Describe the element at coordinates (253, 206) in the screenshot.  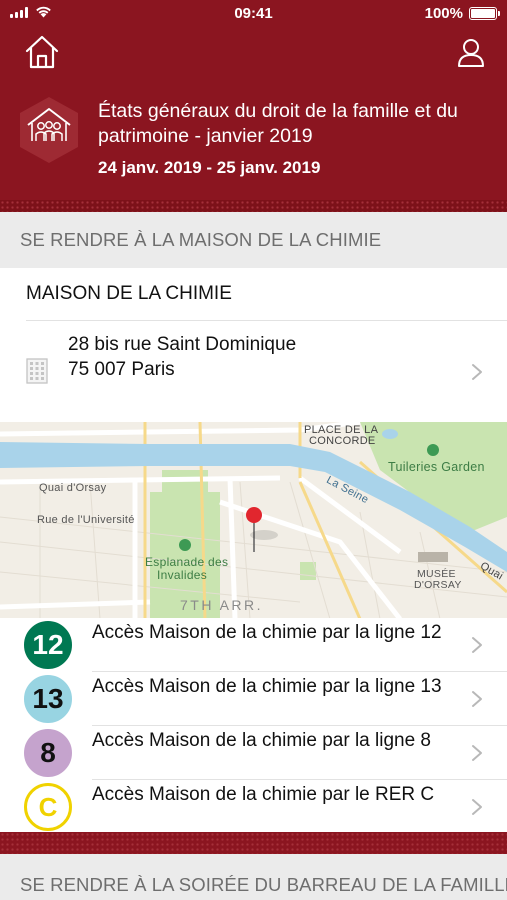
I see `header-pattern-band` at that location.